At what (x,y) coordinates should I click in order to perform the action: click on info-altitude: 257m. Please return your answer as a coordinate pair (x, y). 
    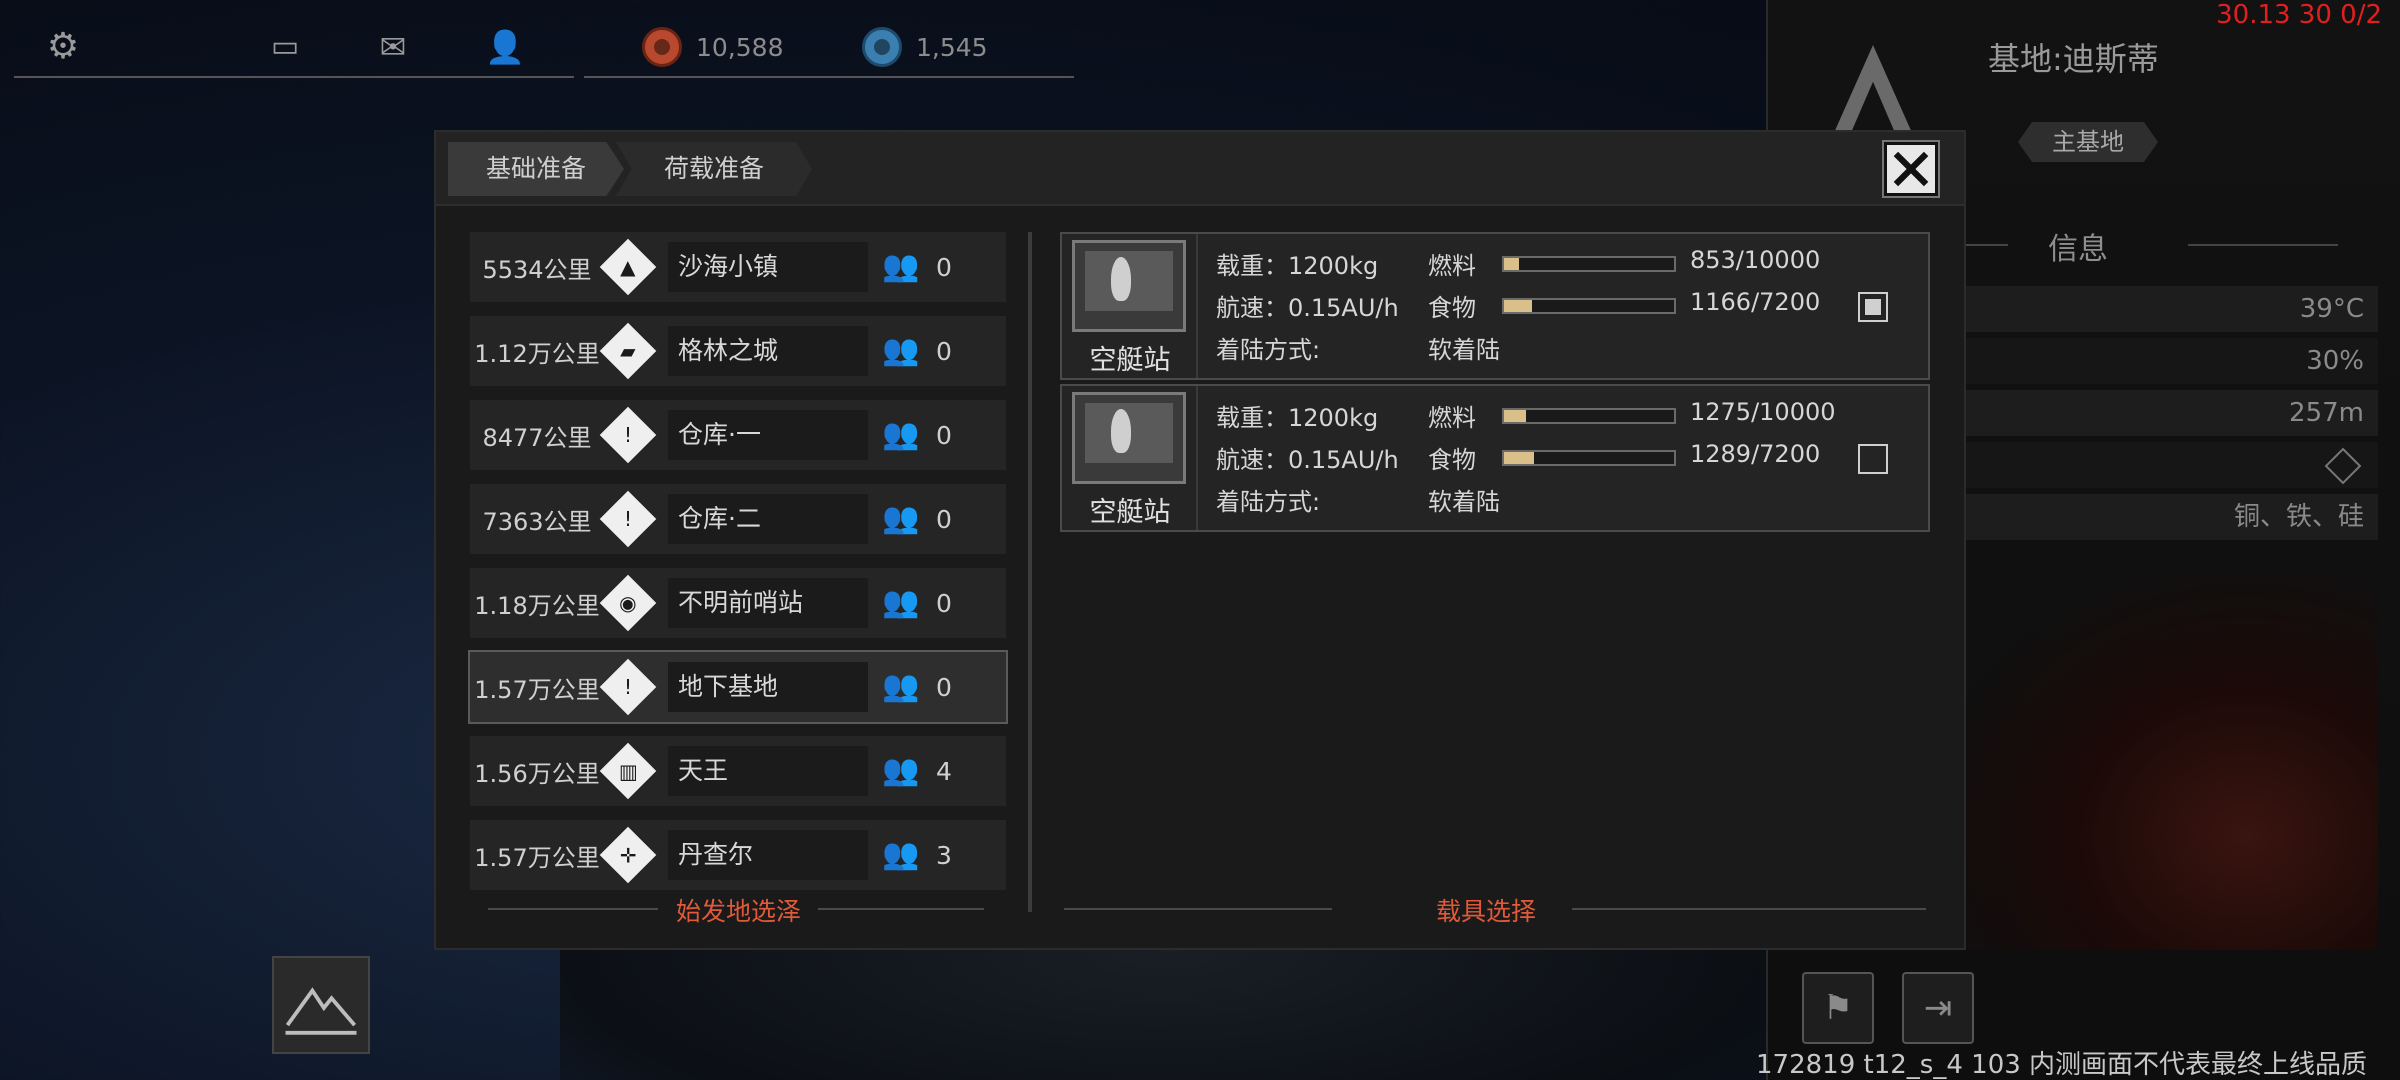
    Looking at the image, I should click on (2138, 413).